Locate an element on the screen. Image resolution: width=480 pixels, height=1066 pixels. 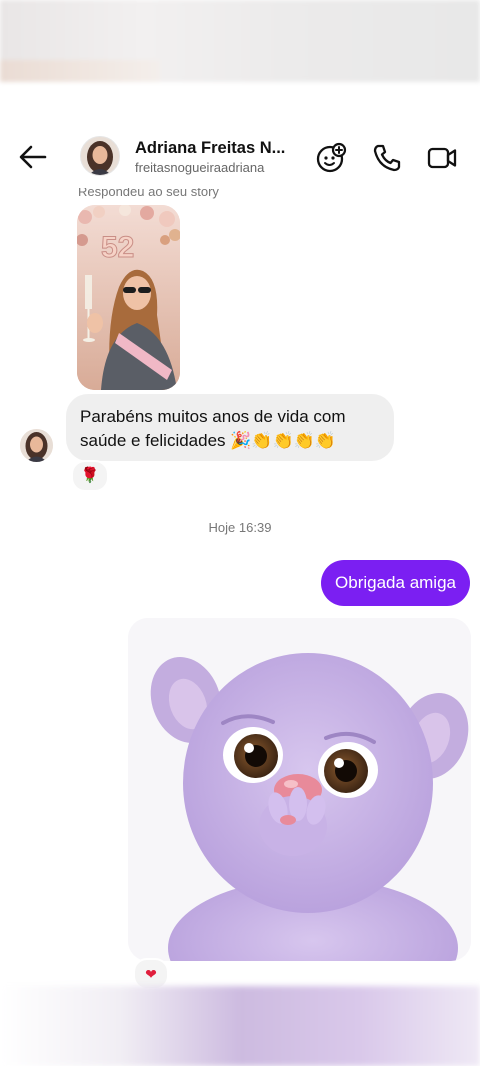
avatar-image is located at coordinates (100, 156).